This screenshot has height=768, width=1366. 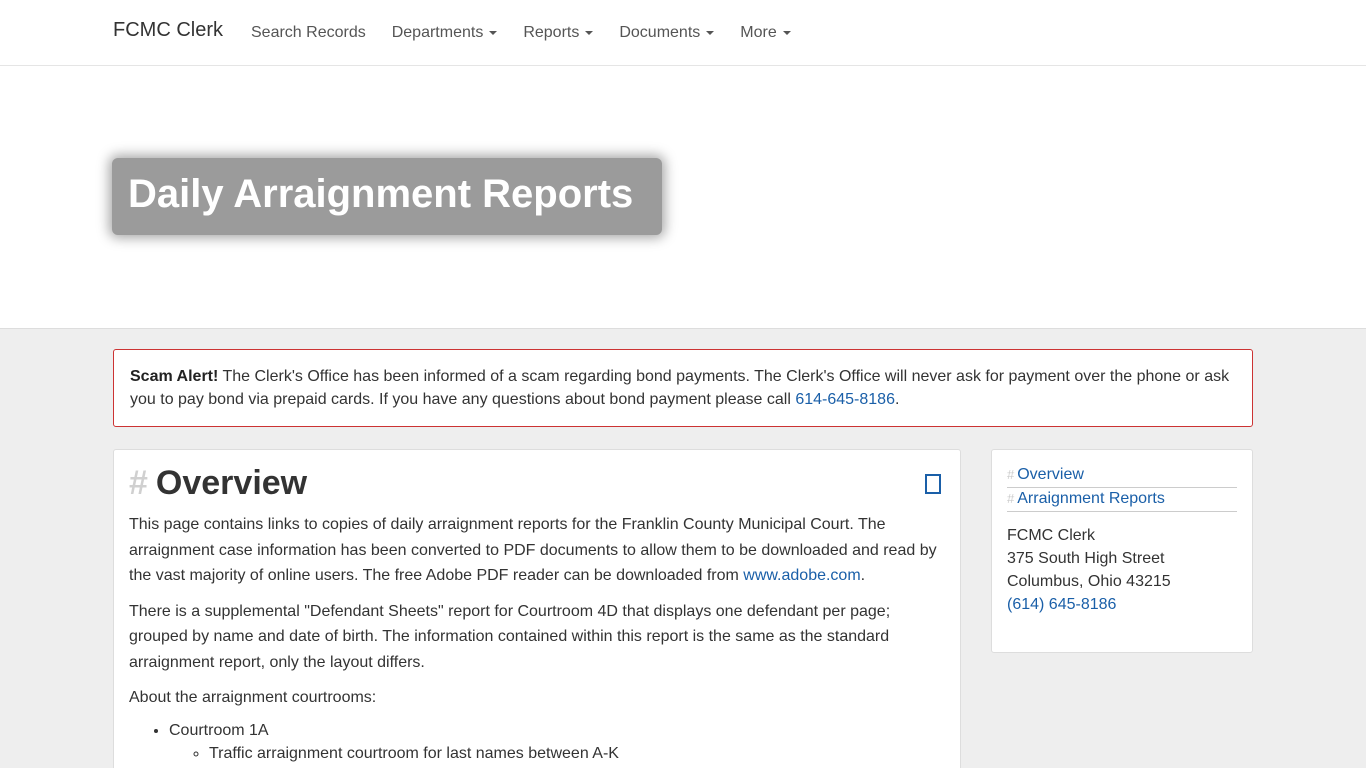 I want to click on nav-item-label: Search Records, so click(x=308, y=32).